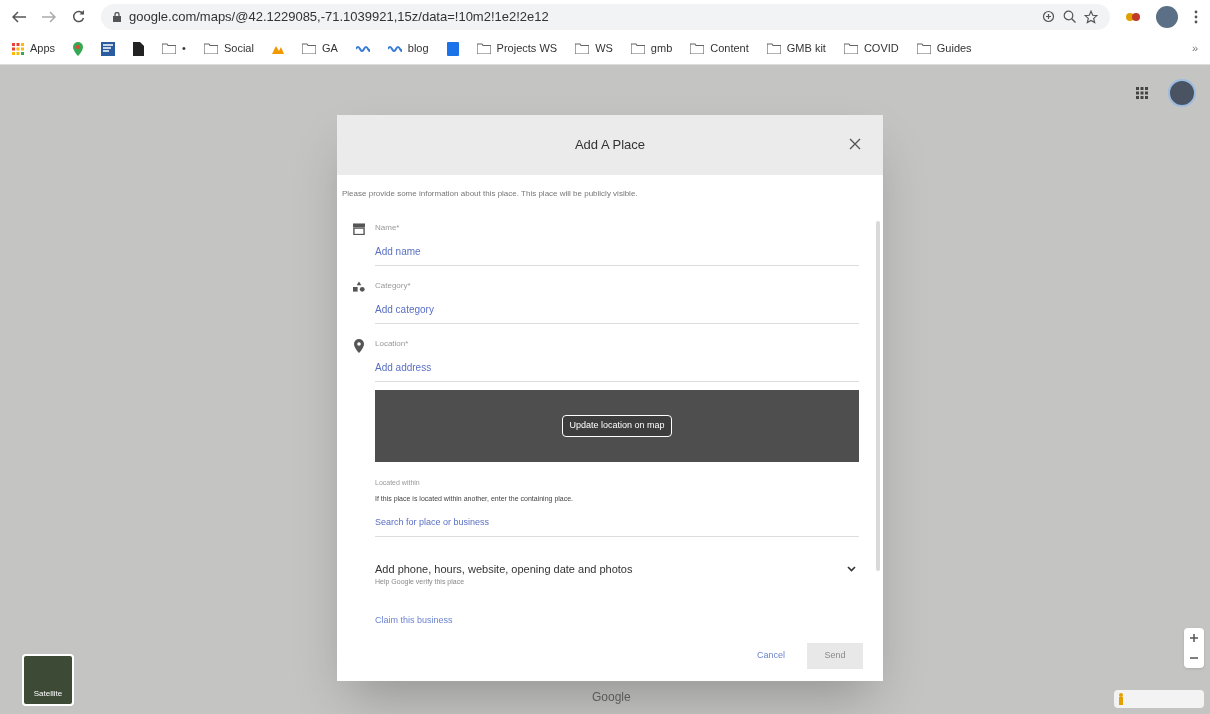  What do you see at coordinates (1091, 16) in the screenshot?
I see `star-icon` at bounding box center [1091, 16].